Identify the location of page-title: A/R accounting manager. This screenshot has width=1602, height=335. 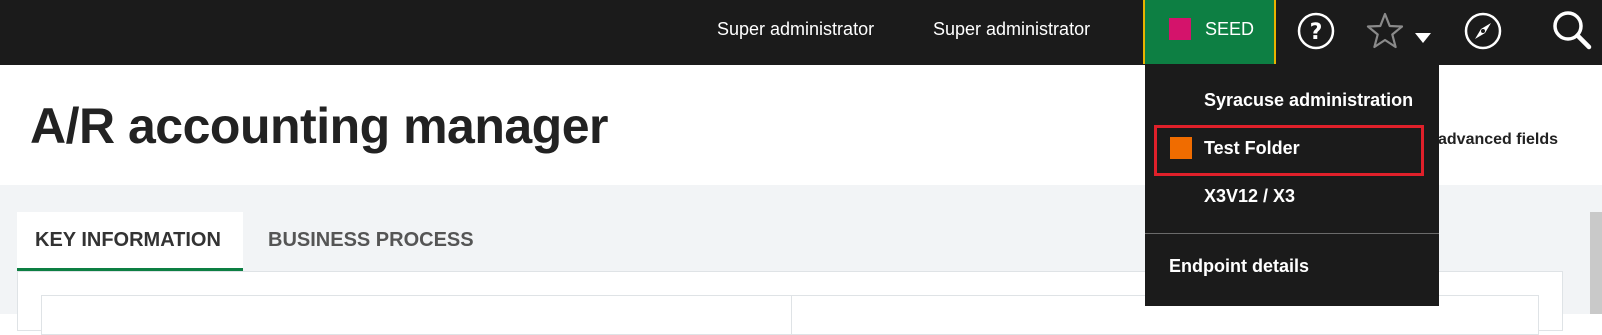
(319, 126).